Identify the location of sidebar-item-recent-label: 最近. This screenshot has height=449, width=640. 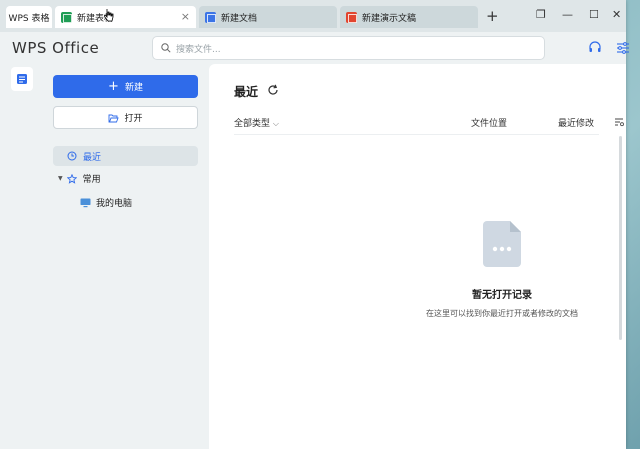
(92, 157).